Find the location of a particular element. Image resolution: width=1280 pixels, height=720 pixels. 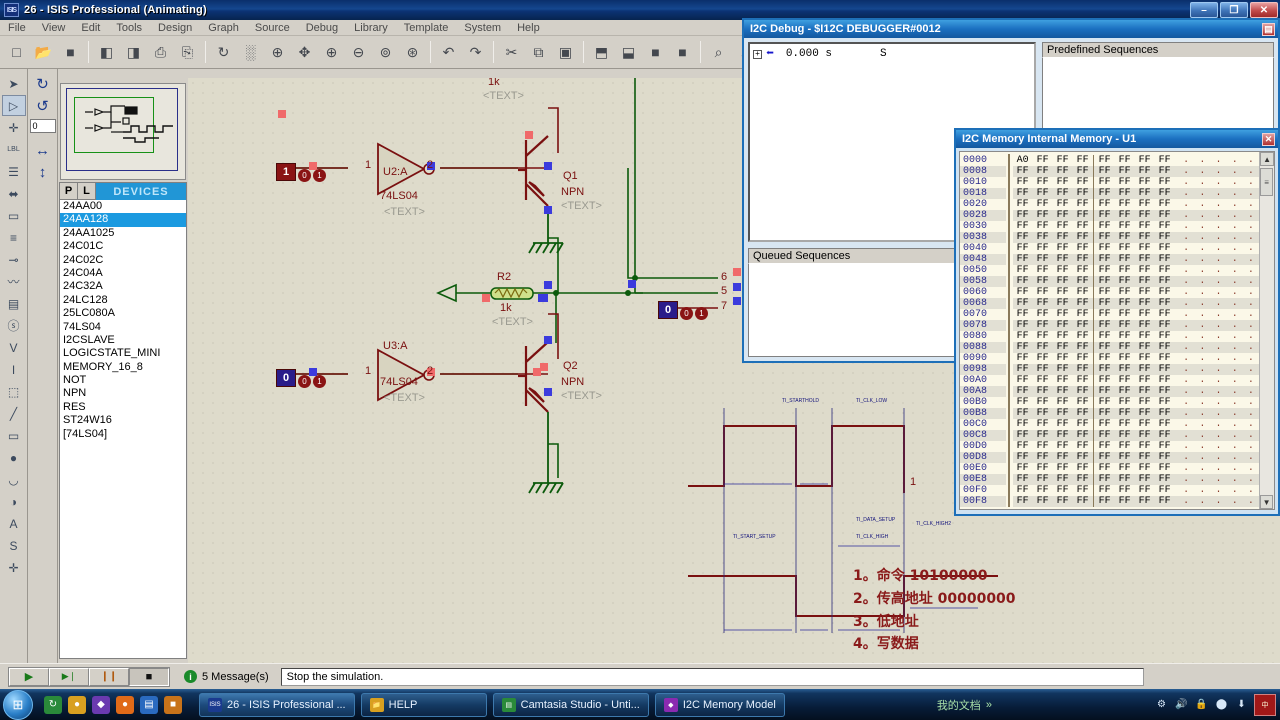

menu-template: Template is located at coordinates (426, 28).